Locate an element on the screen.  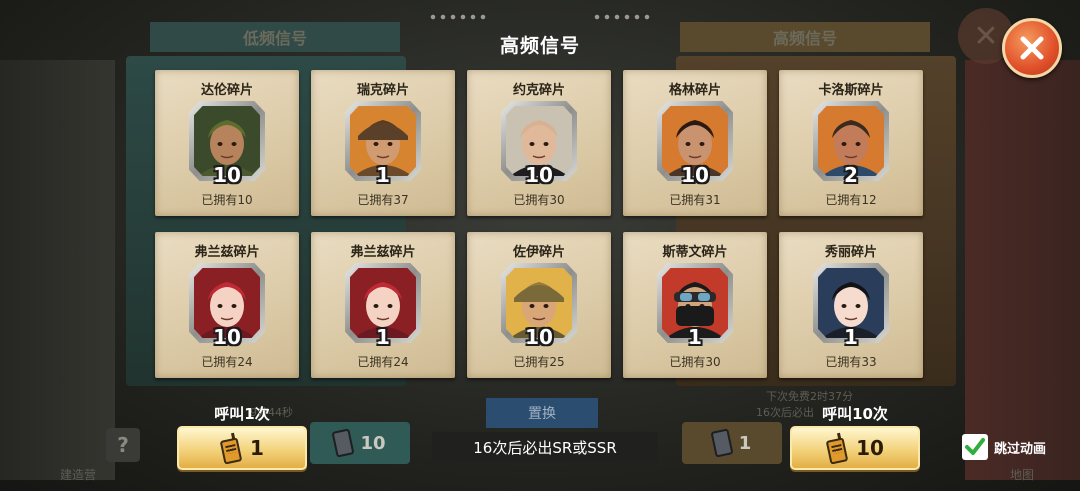
title-decoration-left is located at coordinates (458, 17).